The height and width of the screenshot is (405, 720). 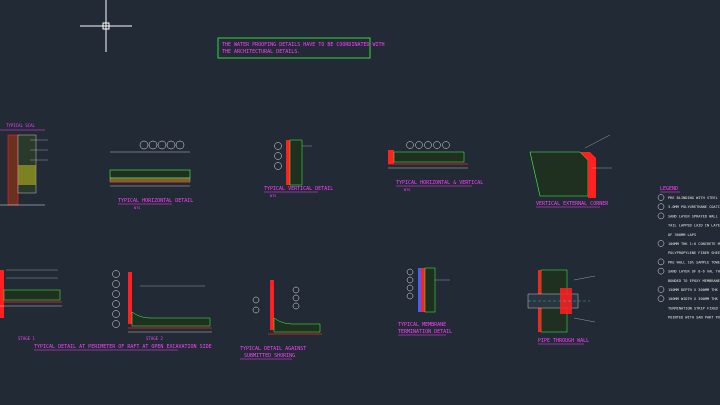 I want to click on perimeter-stage1-detail: STAGE 1, so click(x=31, y=305).